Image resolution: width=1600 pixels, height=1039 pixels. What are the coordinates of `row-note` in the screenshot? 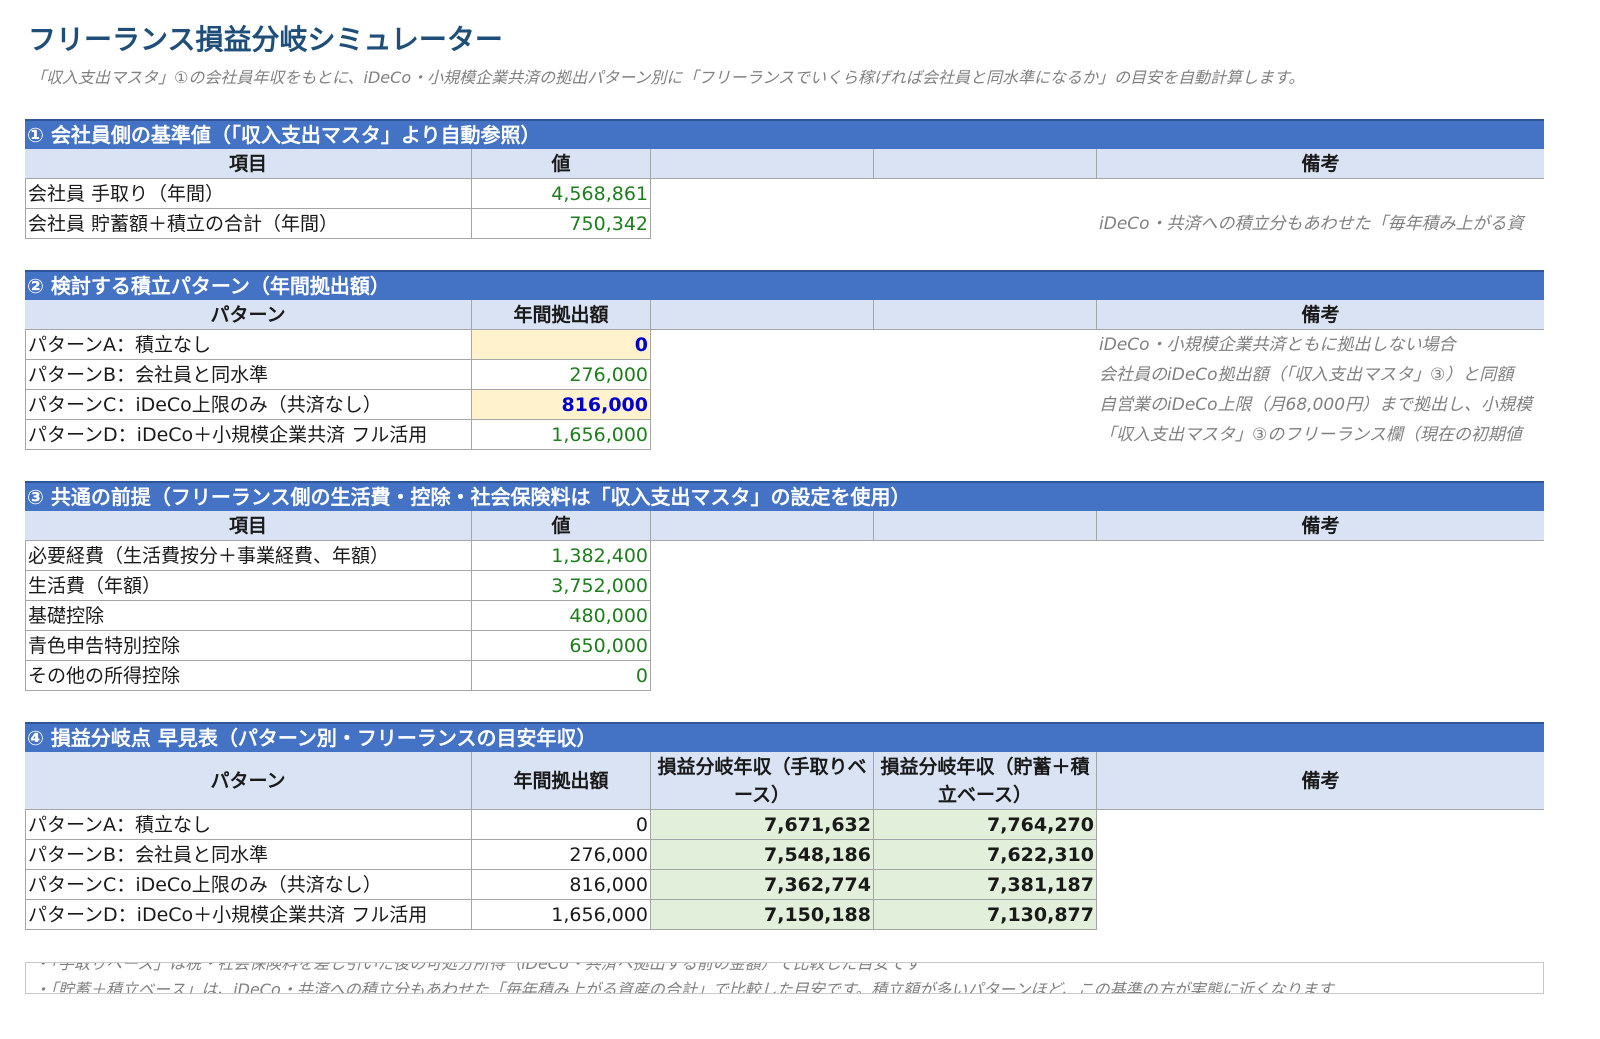 It's located at (1320, 194).